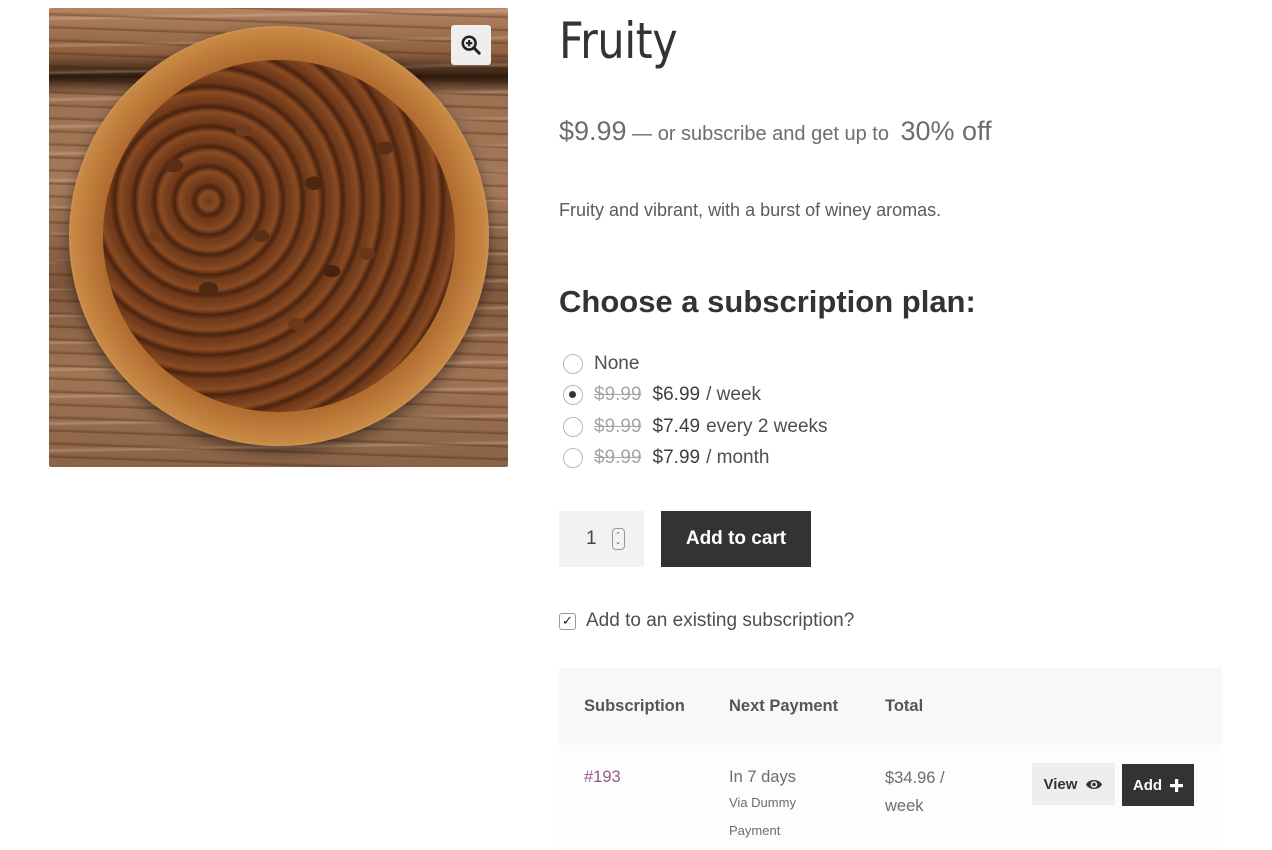  I want to click on radio-weekly, so click(573, 395).